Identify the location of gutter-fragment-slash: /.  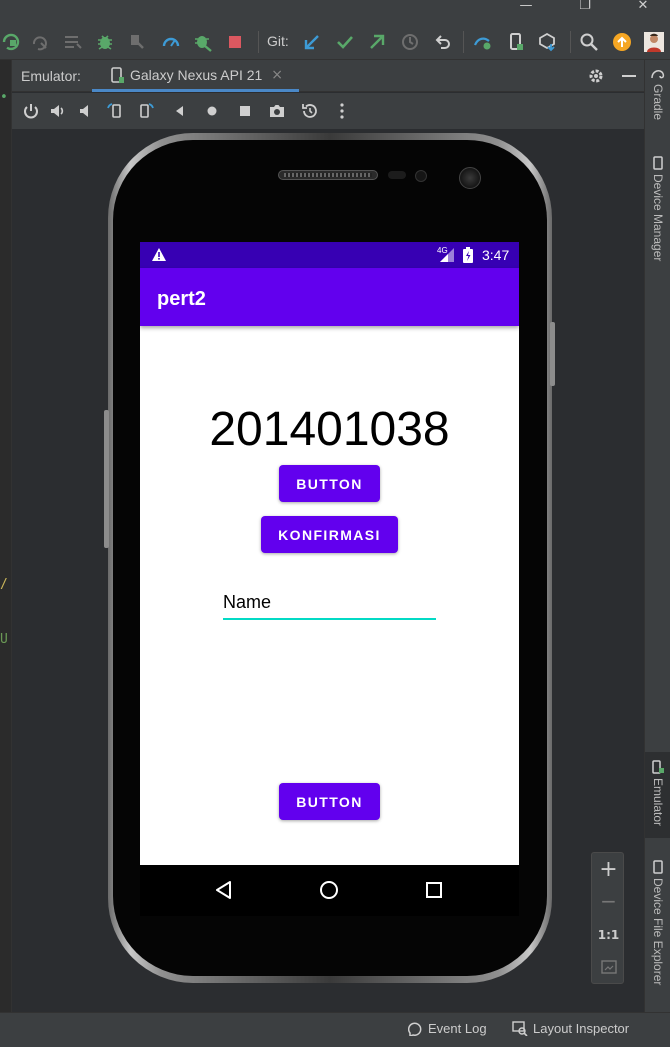
(4, 584).